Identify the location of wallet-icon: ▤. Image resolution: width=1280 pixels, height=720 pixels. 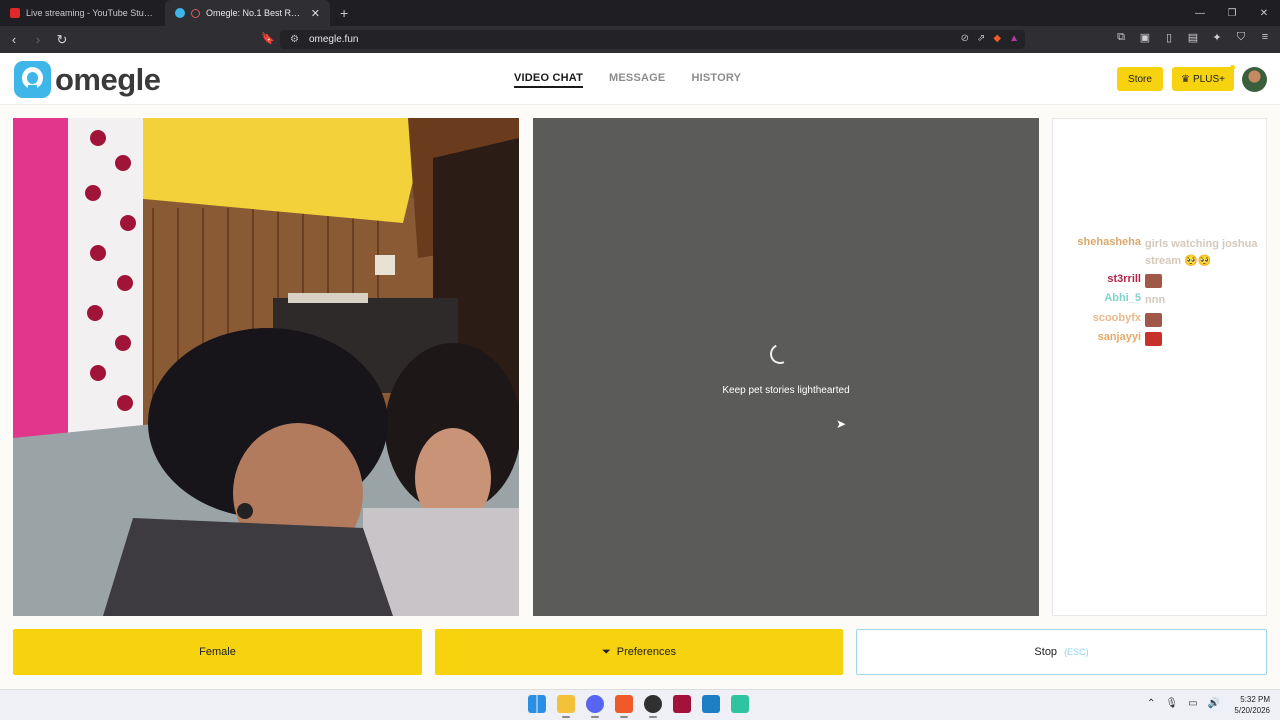
(1193, 37).